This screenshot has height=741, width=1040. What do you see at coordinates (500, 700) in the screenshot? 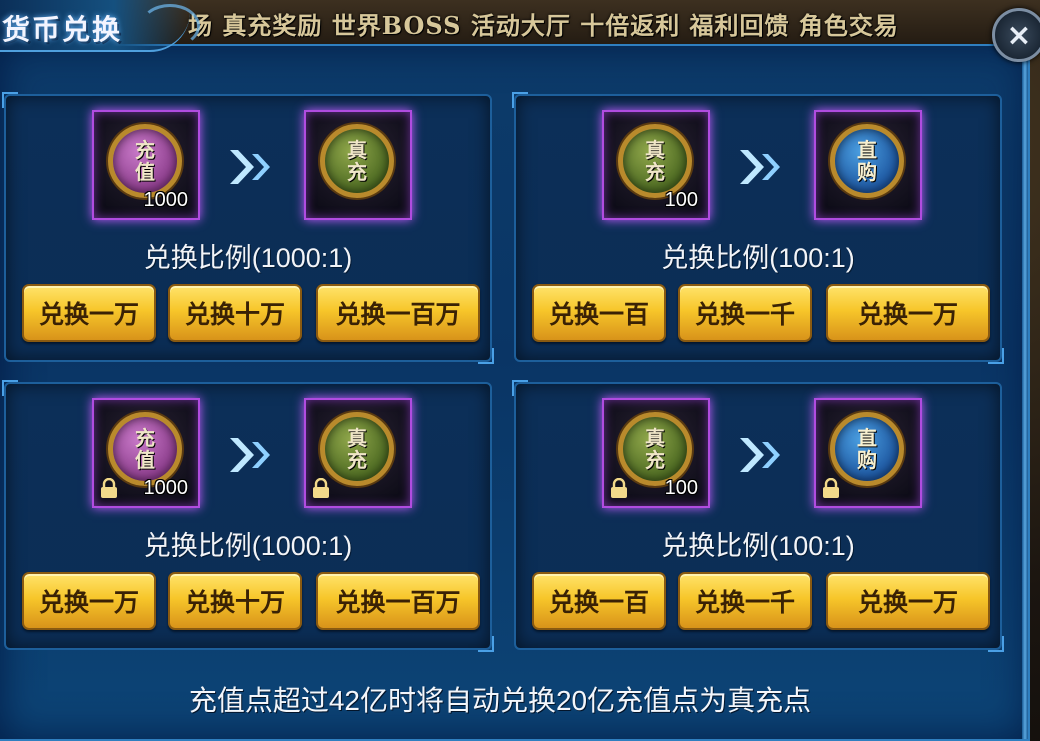
I see `auto-exchange-notice: 充值点超过42亿时将自动兑换20亿充值点为真充点` at bounding box center [500, 700].